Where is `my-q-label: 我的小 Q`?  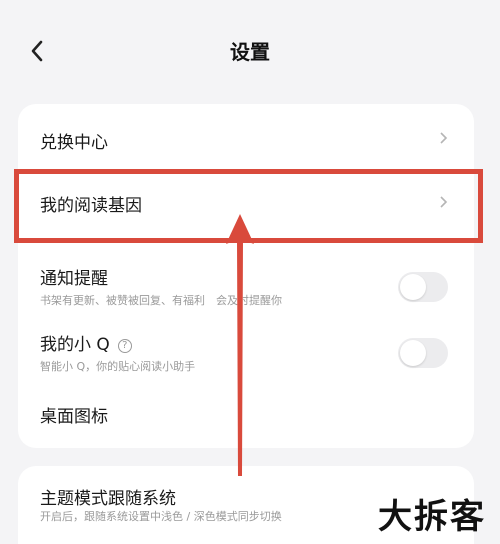
my-q-label: 我的小 Q is located at coordinates (75, 345).